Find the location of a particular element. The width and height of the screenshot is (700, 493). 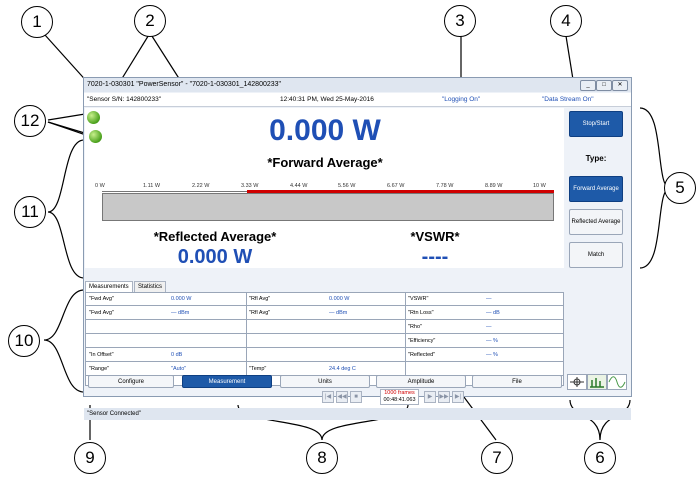

scale-tick: 0 W is located at coordinates (100, 186).